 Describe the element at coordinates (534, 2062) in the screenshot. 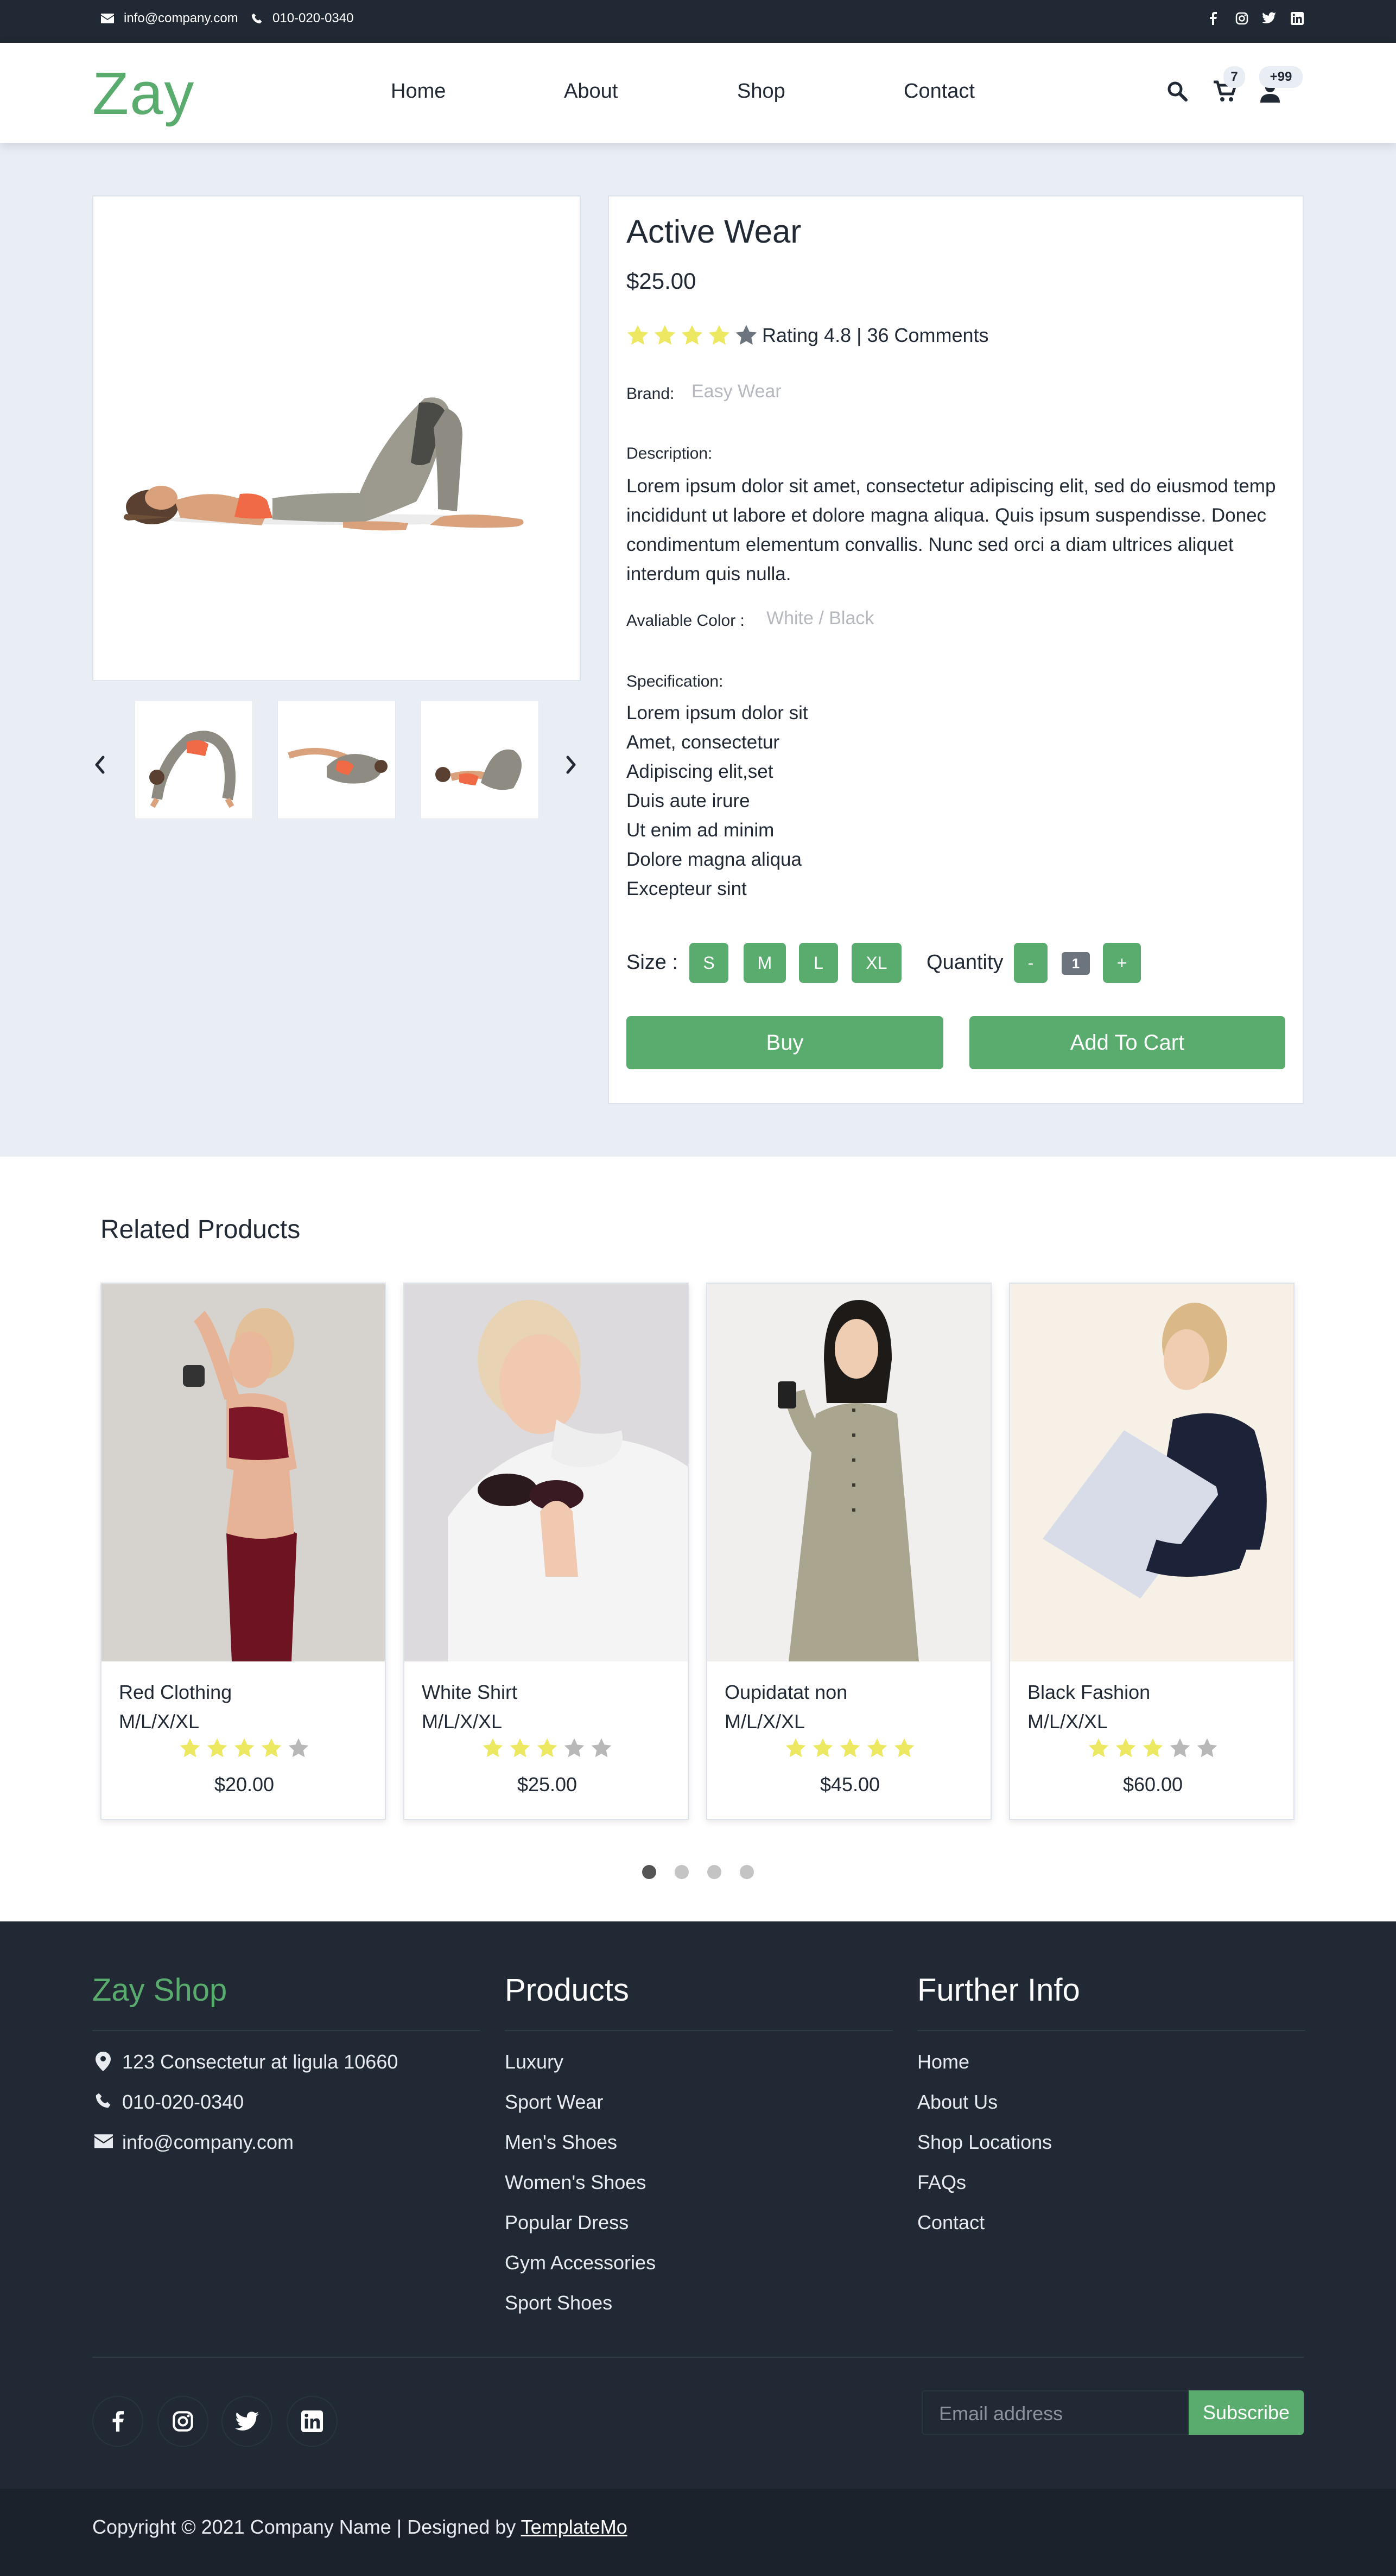

I see `footer-product-link: Luxury` at that location.